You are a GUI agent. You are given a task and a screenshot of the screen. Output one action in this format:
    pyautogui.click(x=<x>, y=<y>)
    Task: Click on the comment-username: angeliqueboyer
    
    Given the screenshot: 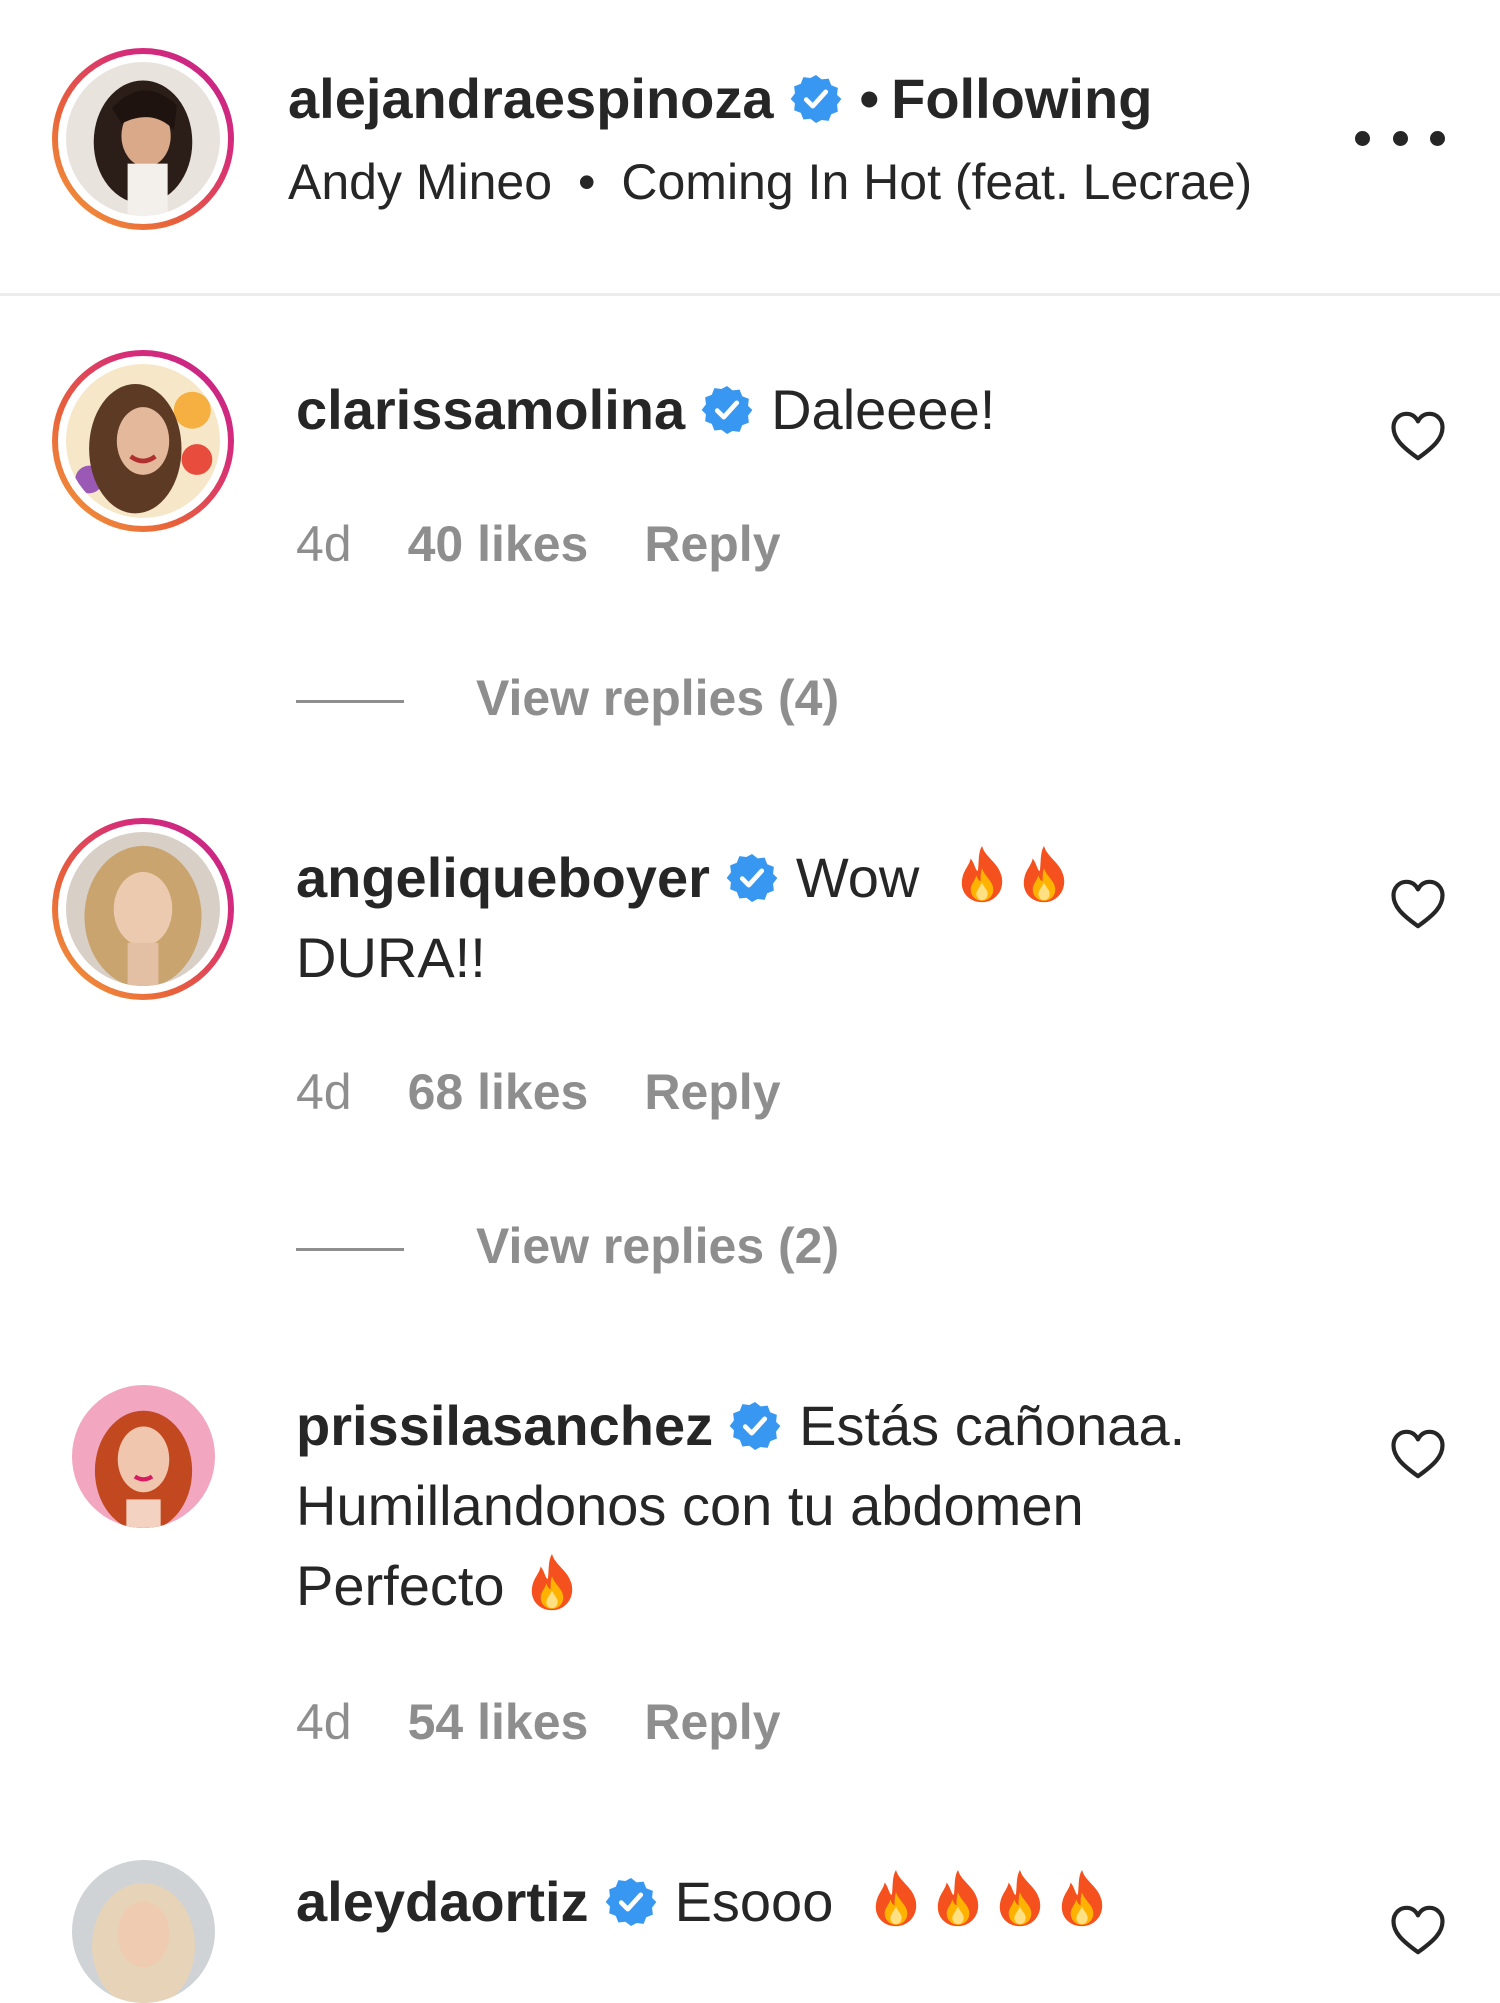 What is the action you would take?
    pyautogui.click(x=503, y=877)
    